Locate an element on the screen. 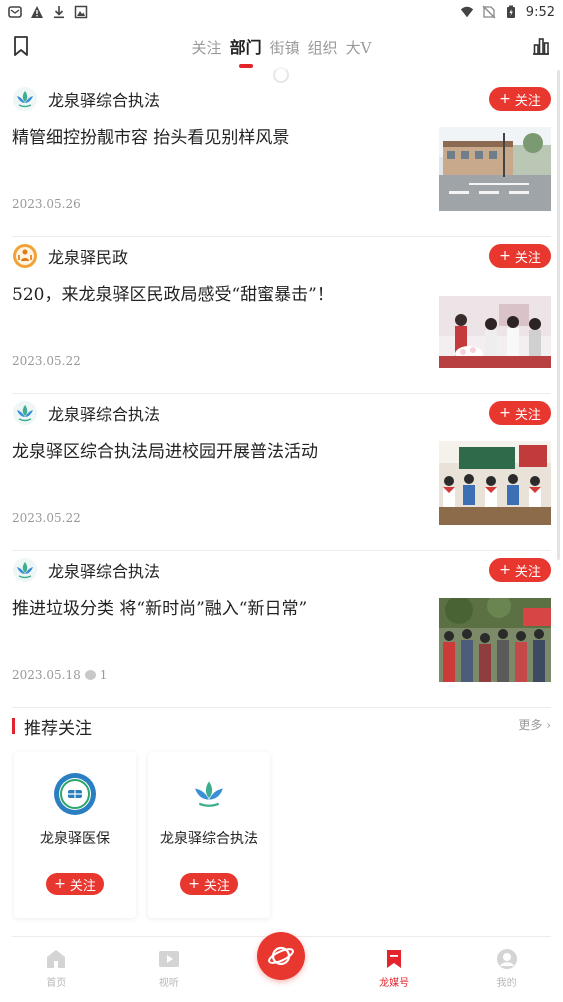 This screenshot has width=563, height=1002. nav-home: 首页 is located at coordinates (56, 969).